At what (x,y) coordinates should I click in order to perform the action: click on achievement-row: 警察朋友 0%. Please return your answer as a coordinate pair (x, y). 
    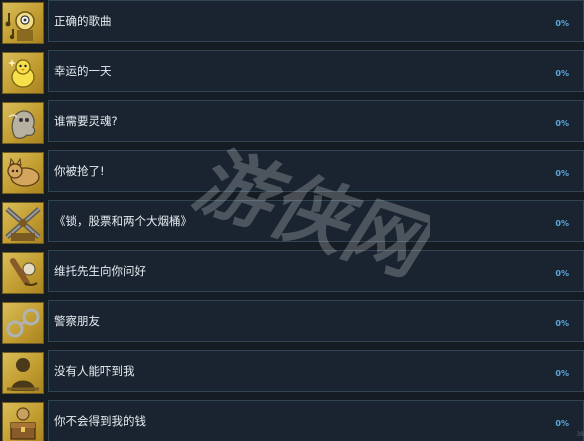
    Looking at the image, I should click on (292, 324).